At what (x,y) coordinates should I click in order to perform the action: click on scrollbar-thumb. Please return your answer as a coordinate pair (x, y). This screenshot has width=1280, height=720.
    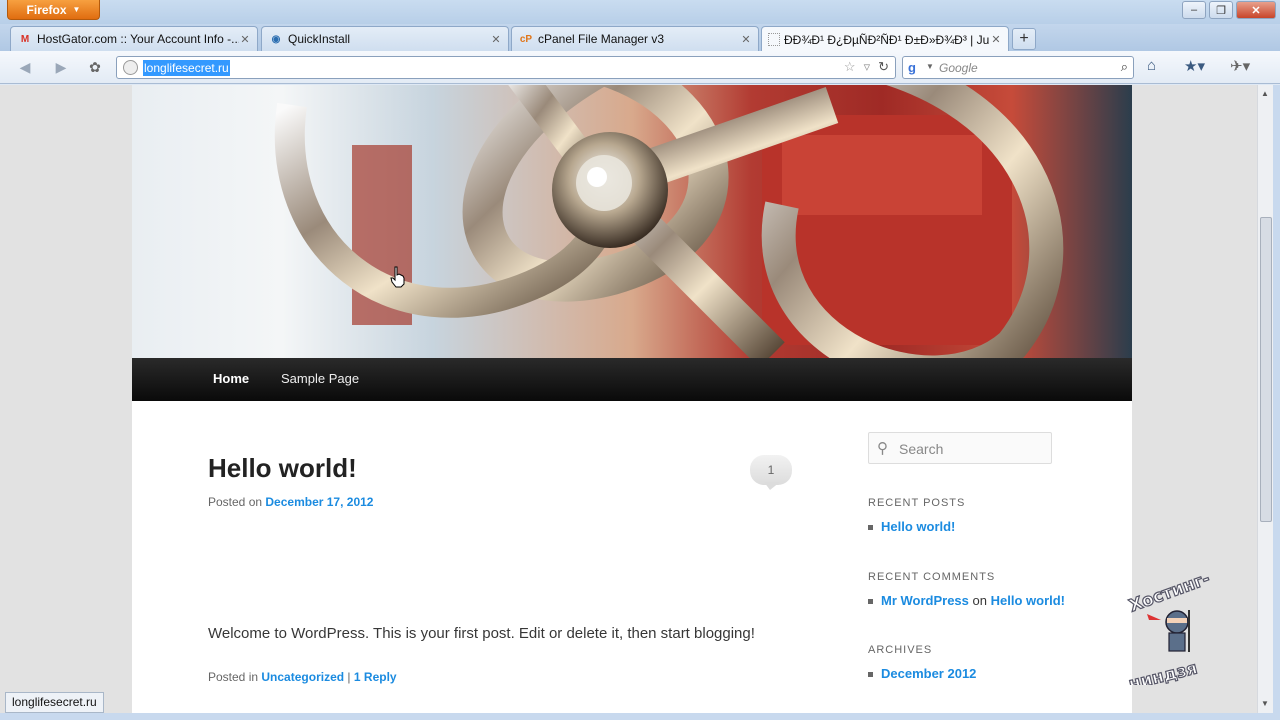
    Looking at the image, I should click on (1266, 369).